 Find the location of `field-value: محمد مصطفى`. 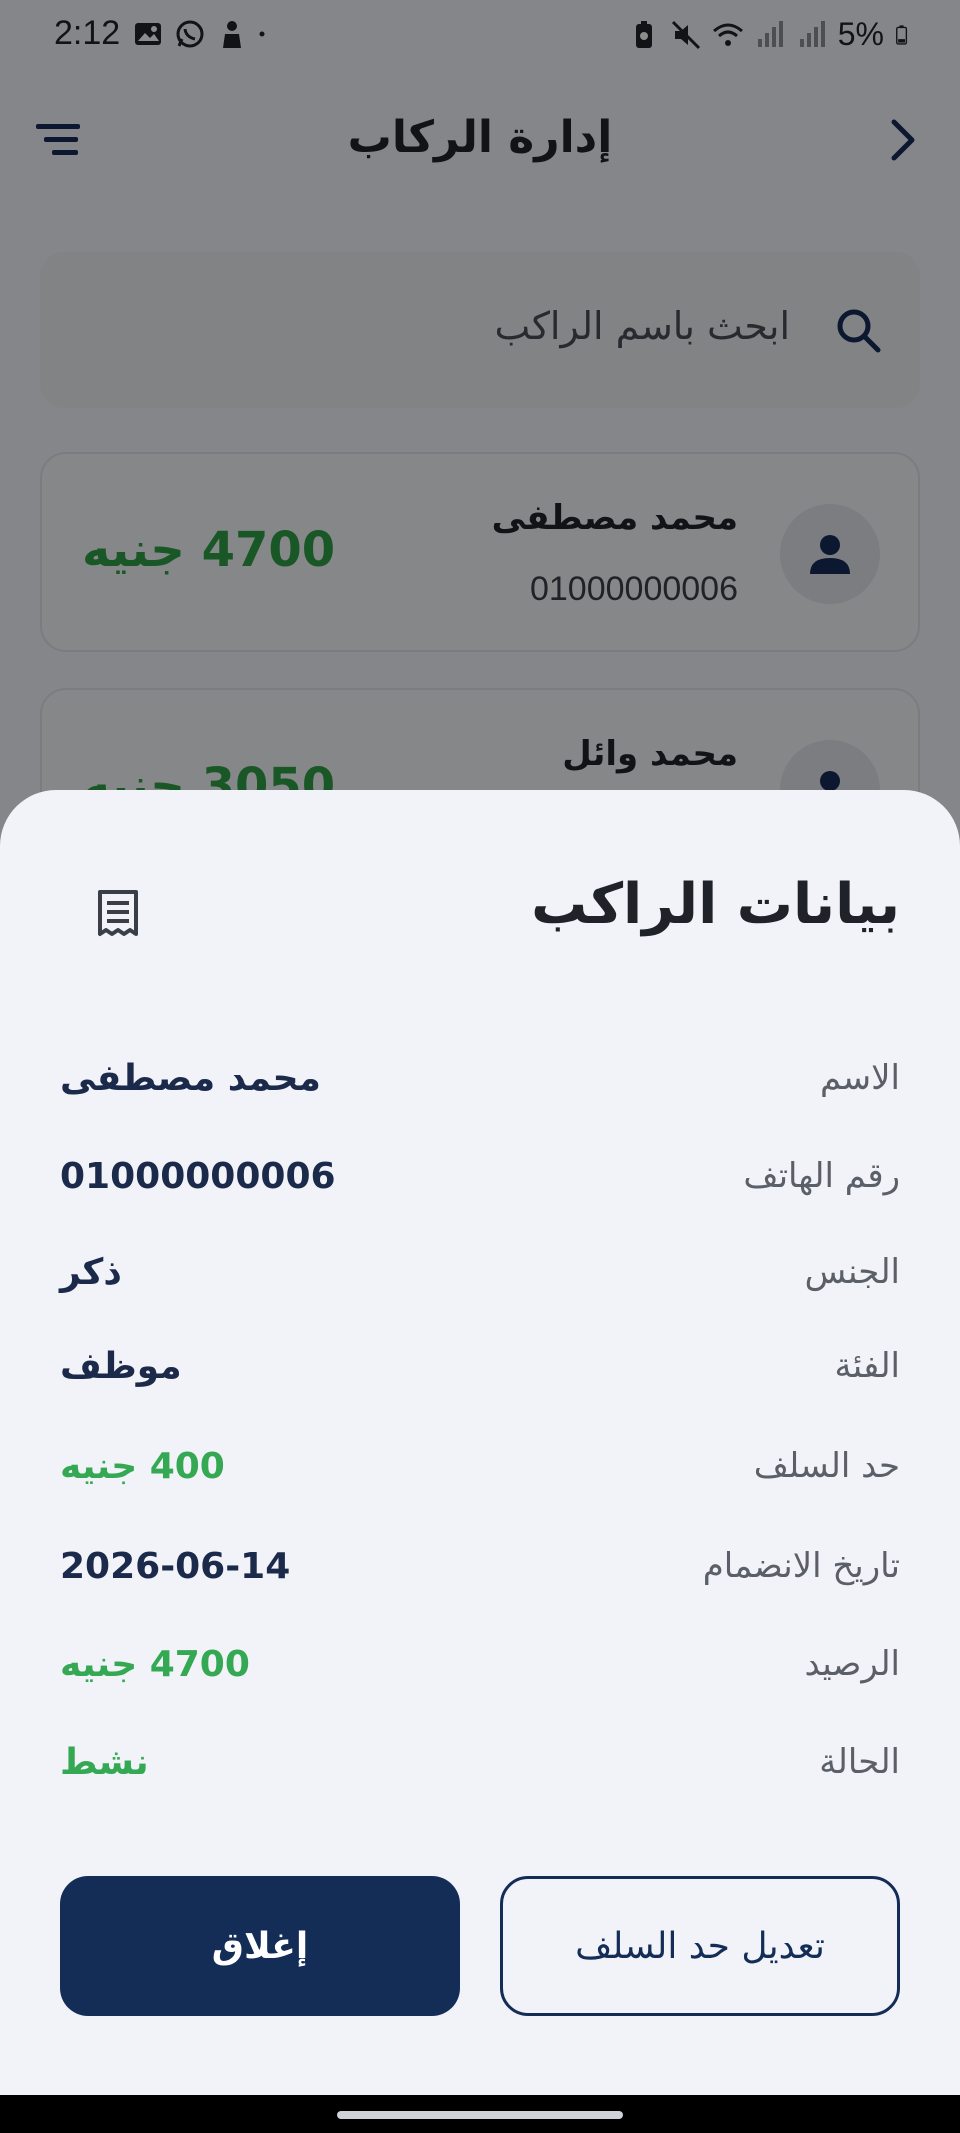

field-value: محمد مصطفى is located at coordinates (190, 1078).